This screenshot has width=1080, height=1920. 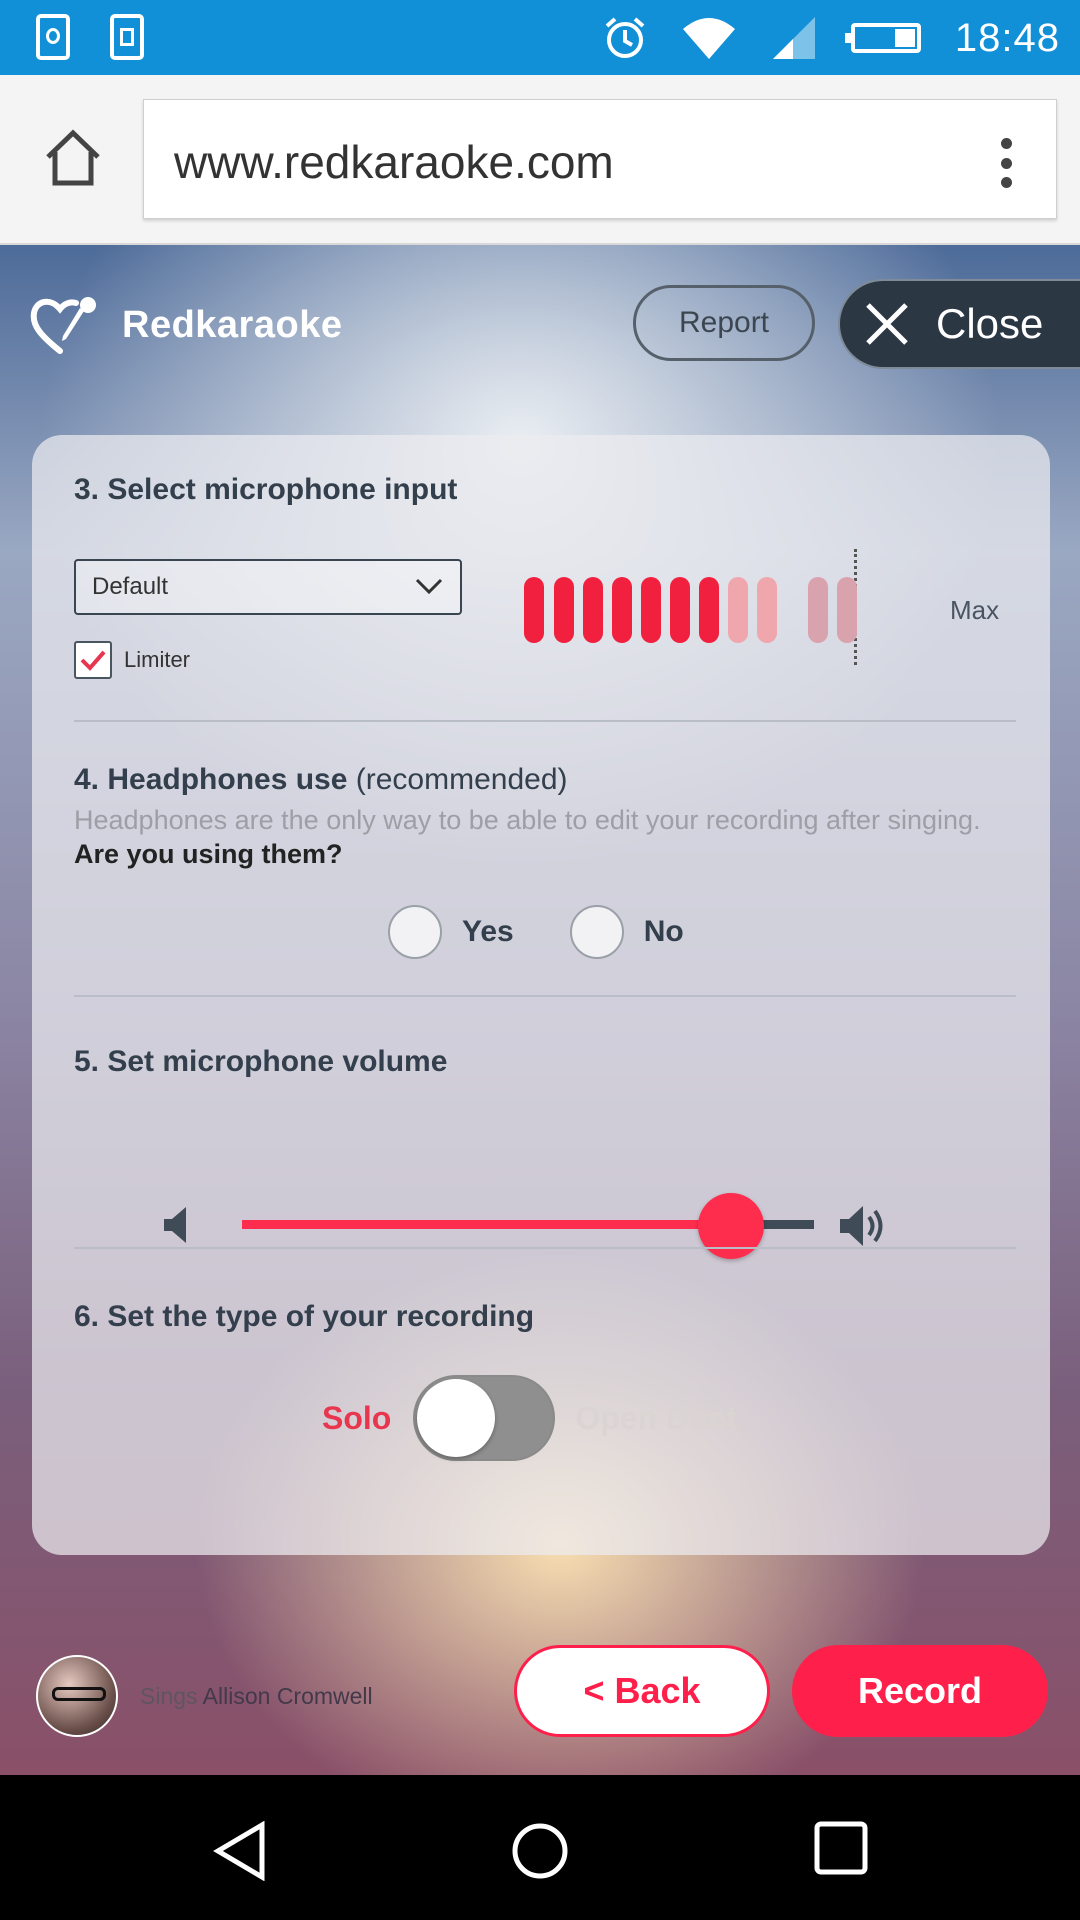 I want to click on yes-radio, so click(x=415, y=932).